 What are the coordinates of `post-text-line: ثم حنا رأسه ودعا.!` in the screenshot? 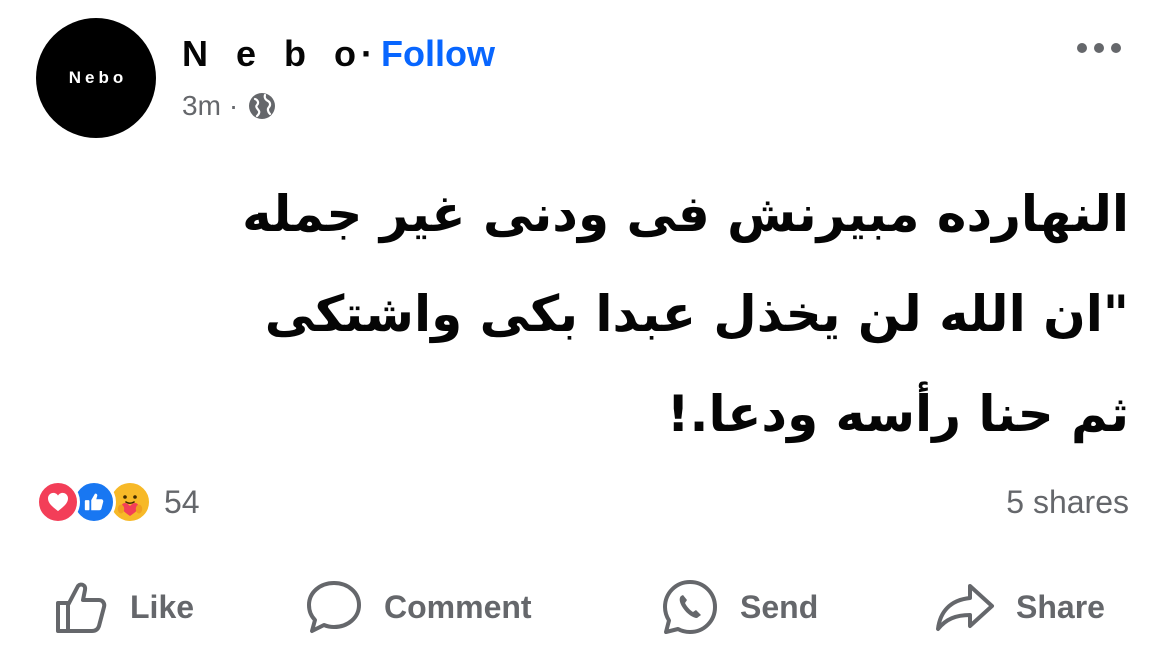 It's located at (897, 414).